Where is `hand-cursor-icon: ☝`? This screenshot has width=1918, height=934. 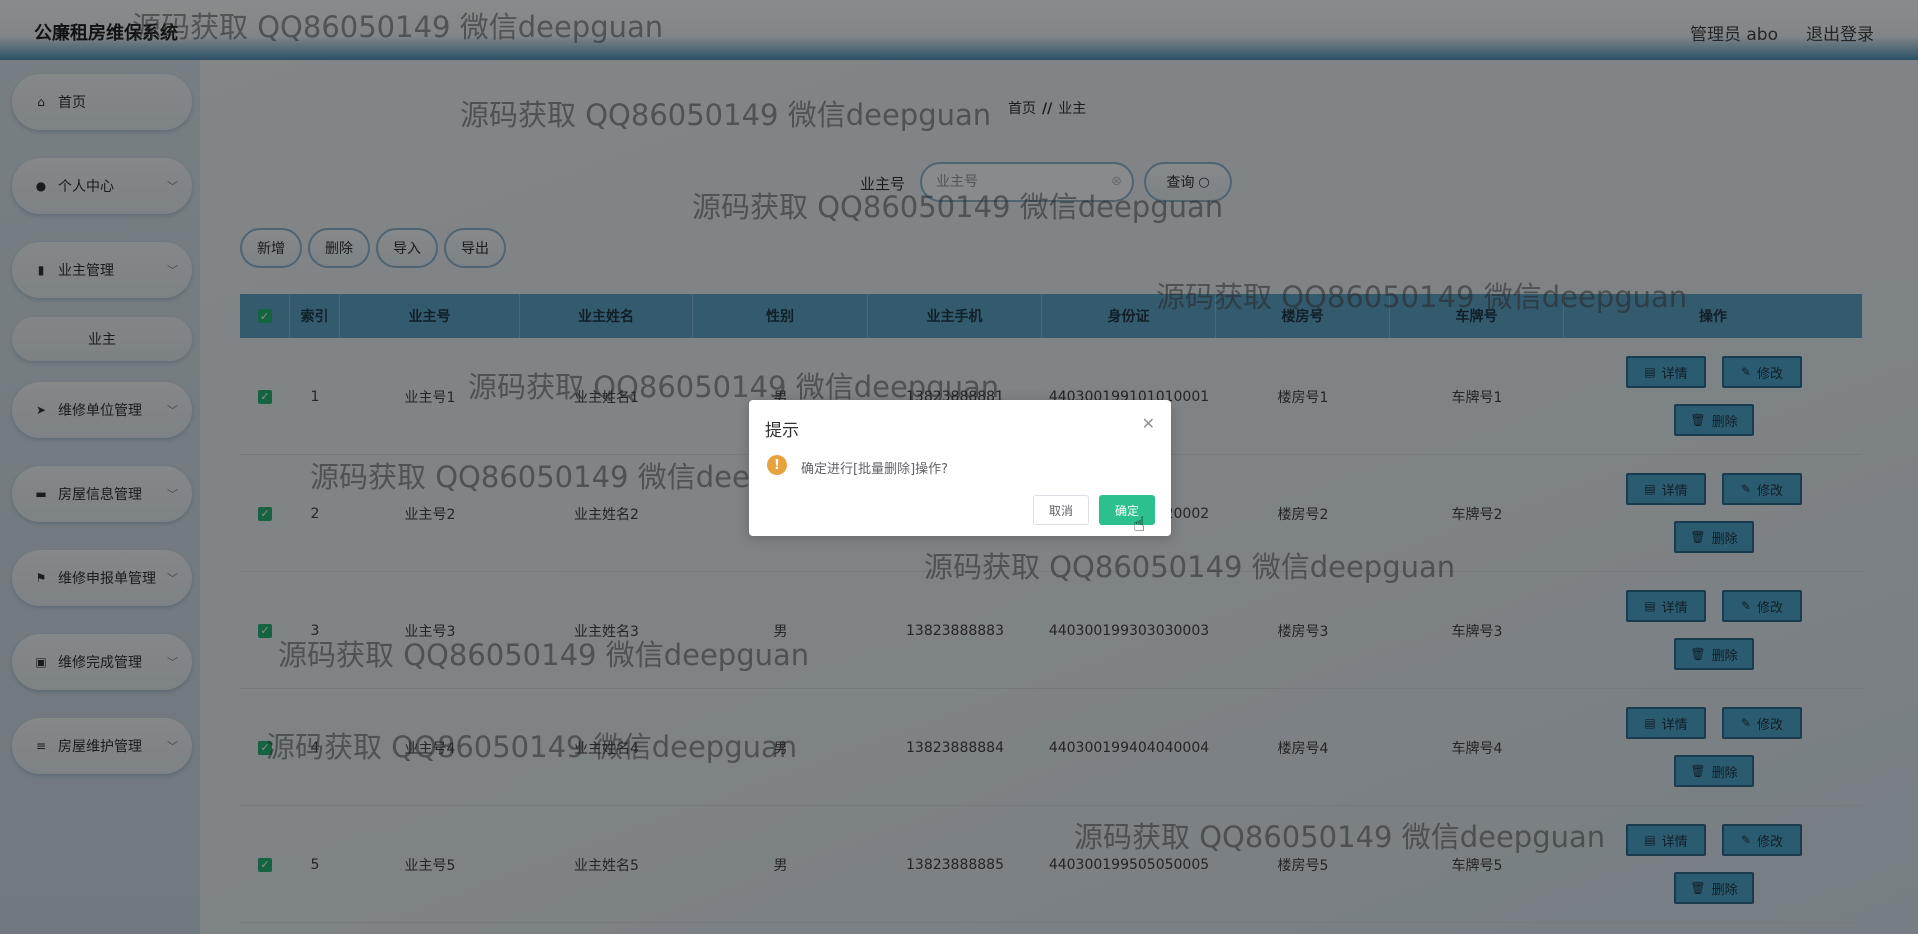 hand-cursor-icon: ☝ is located at coordinates (1139, 524).